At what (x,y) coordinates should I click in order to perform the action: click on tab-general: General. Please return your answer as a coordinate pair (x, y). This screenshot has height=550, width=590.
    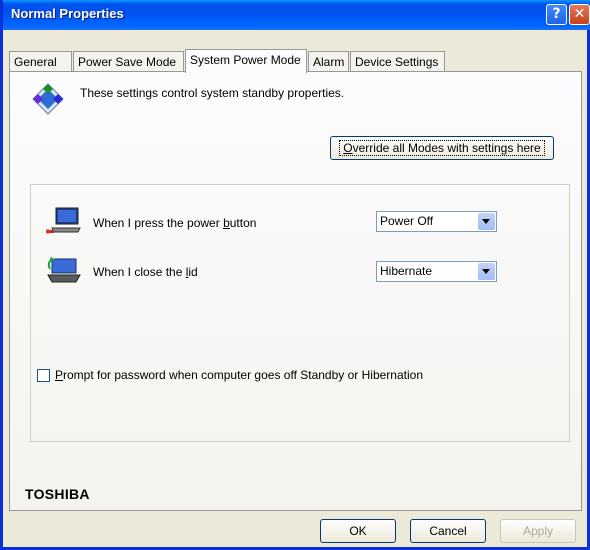
    Looking at the image, I should click on (40, 61).